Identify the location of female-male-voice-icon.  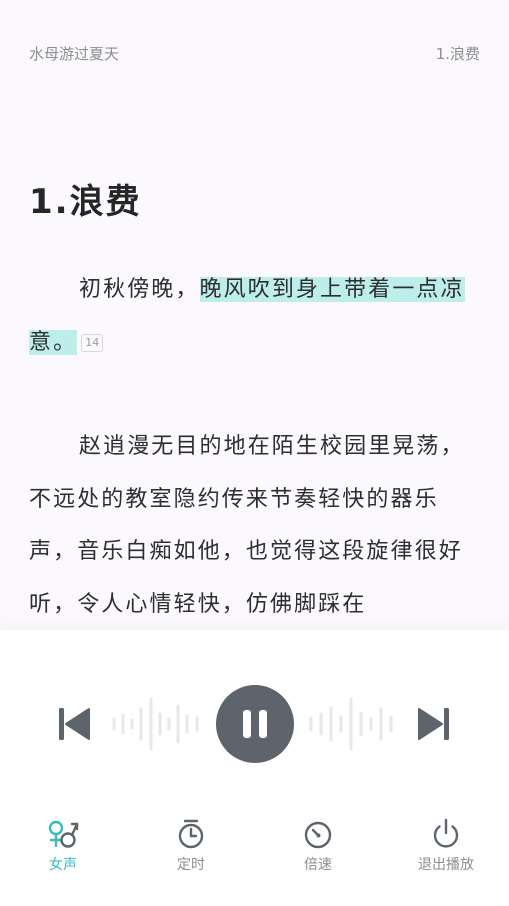
(63, 834).